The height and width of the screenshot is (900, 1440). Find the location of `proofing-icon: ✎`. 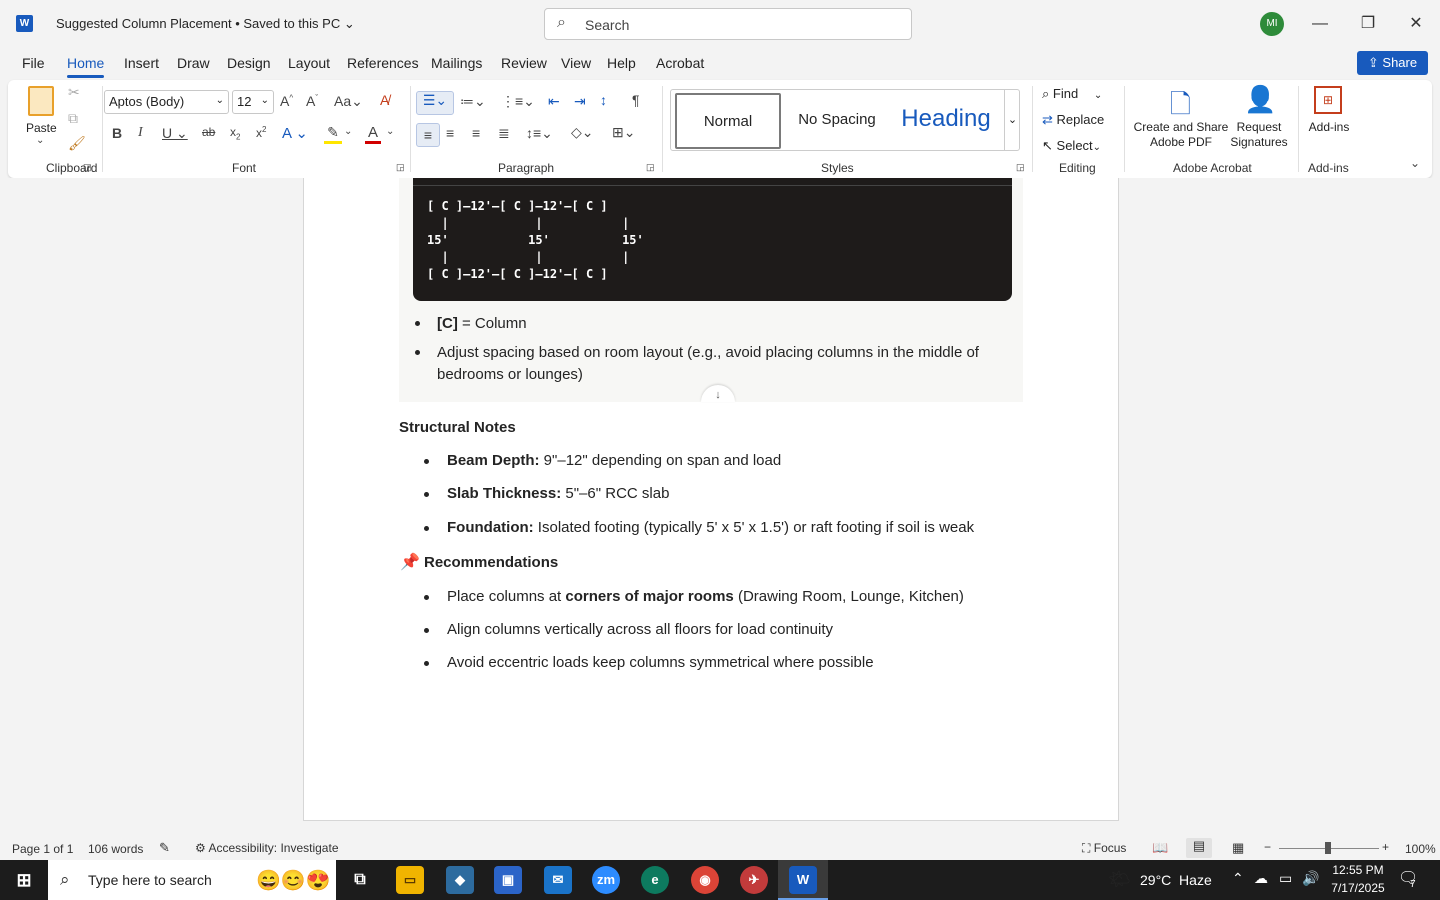

proofing-icon: ✎ is located at coordinates (164, 848).